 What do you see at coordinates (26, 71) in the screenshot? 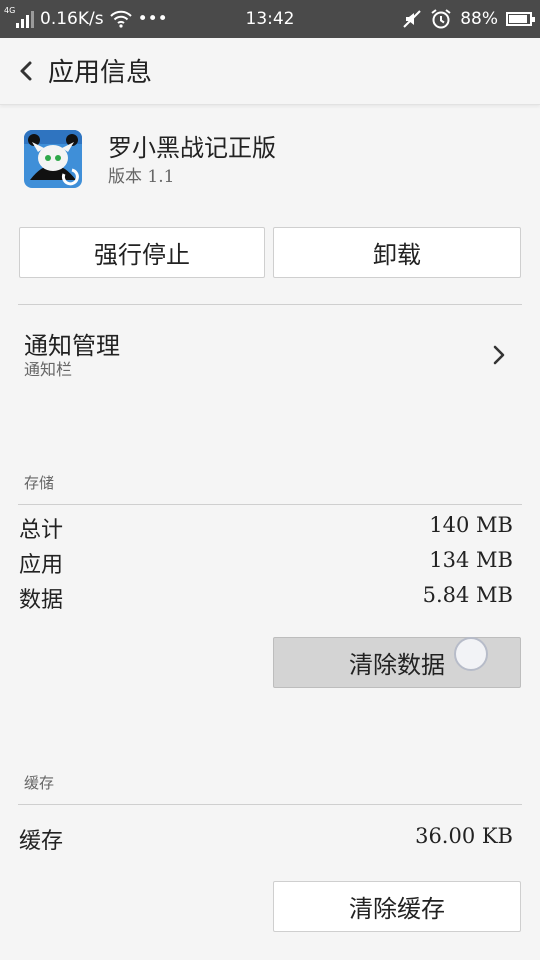
I see `back-arrow-icon` at bounding box center [26, 71].